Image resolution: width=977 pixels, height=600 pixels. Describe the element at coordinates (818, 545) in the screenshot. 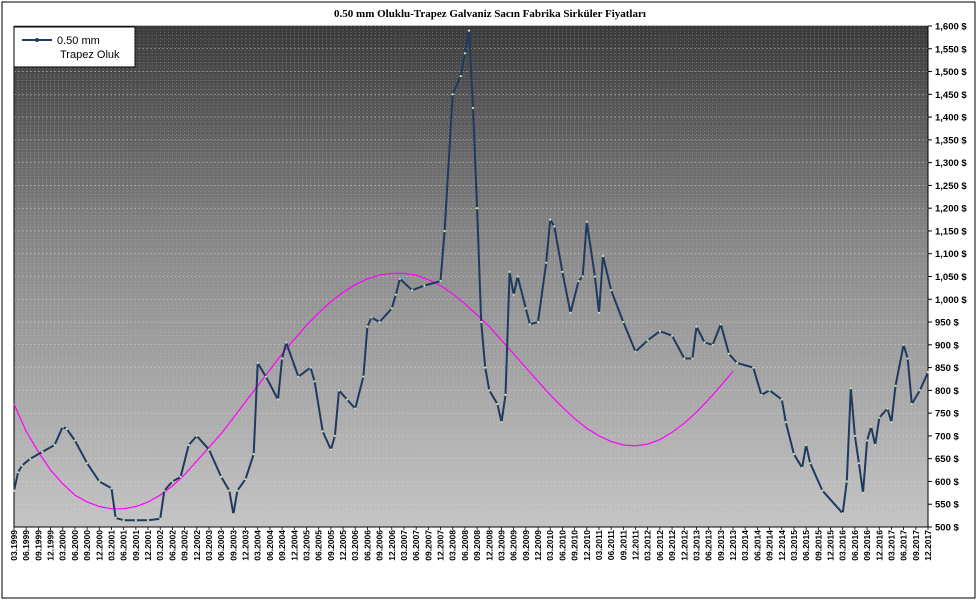

I see `x-tick-label: 09.2015` at that location.